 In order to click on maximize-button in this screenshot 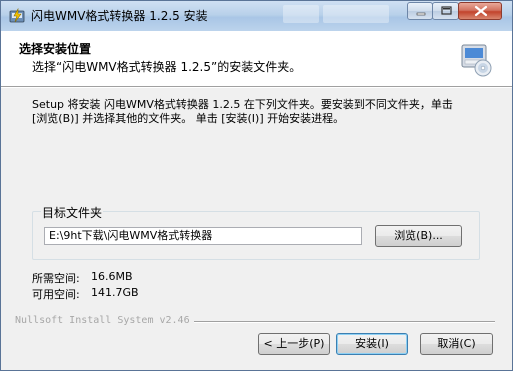, I will do `click(445, 11)`.